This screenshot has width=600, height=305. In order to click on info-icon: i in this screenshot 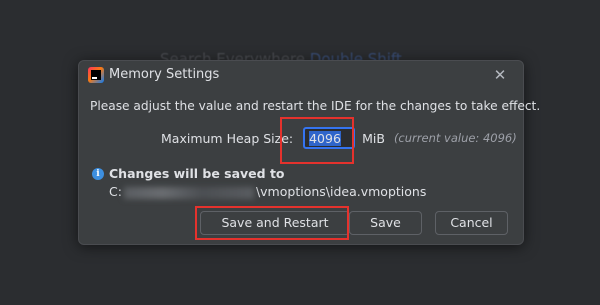, I will do `click(98, 174)`.